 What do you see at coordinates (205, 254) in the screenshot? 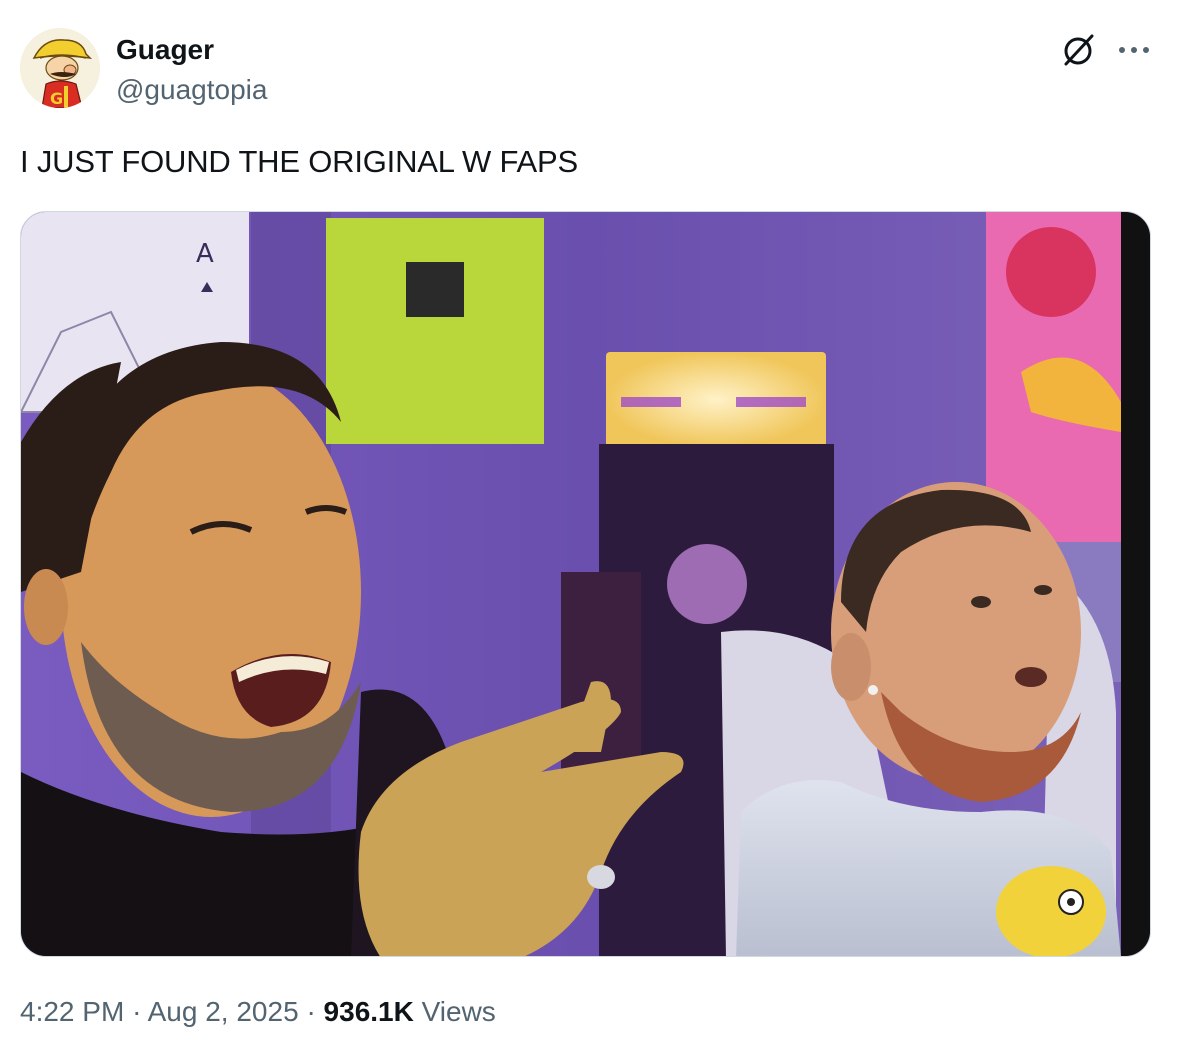
I see `svg-text: A` at bounding box center [205, 254].